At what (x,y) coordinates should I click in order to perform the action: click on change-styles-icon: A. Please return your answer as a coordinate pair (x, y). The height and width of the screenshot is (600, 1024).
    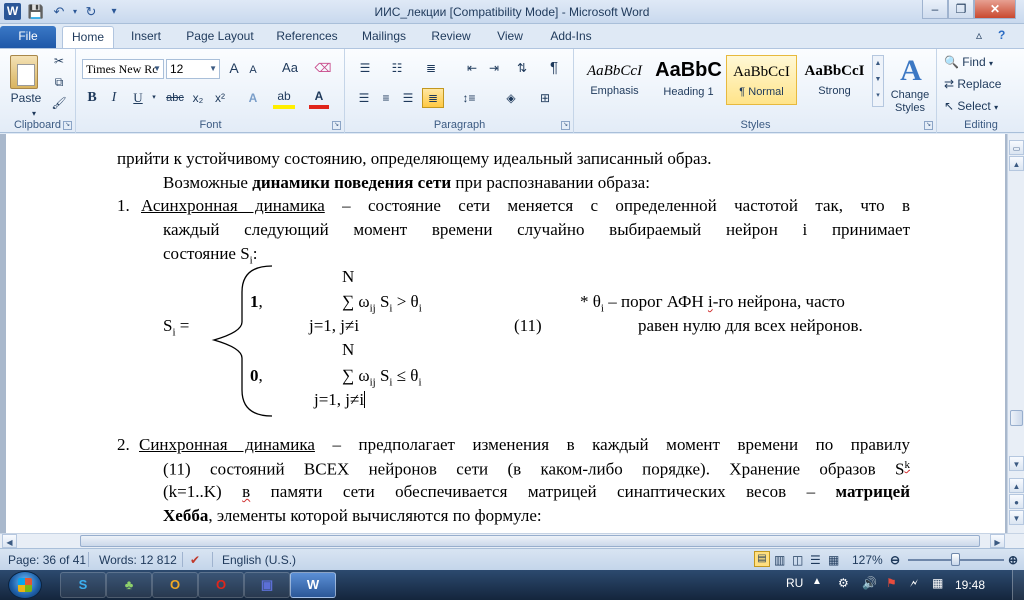
    Looking at the image, I should click on (911, 71).